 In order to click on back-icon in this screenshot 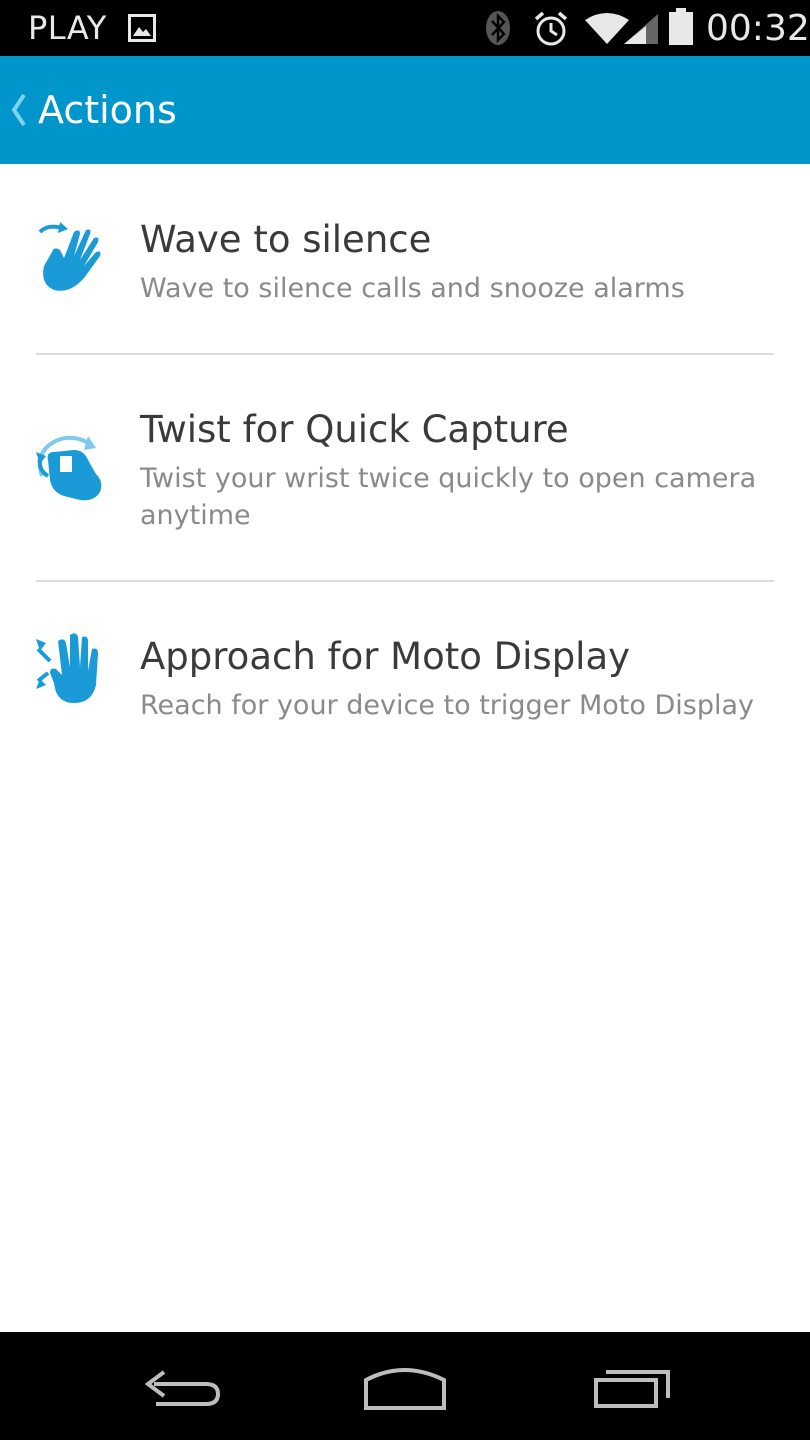, I will do `click(181, 1388)`.